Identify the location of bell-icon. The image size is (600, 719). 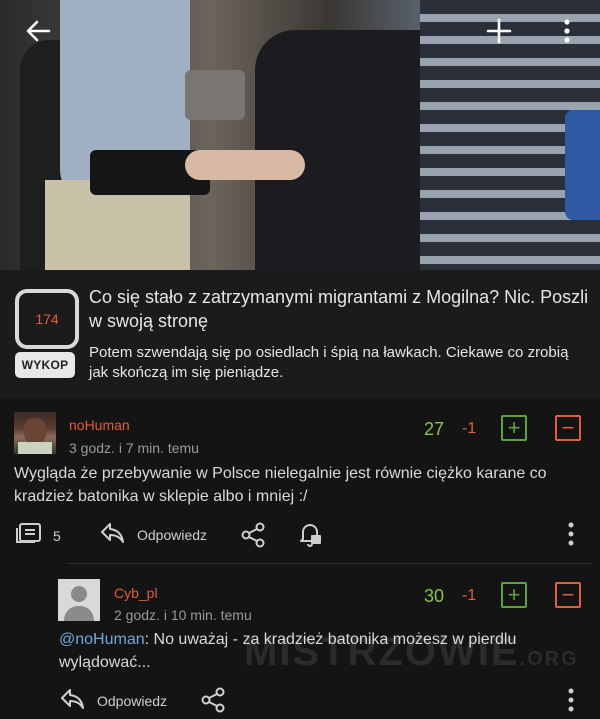
(311, 535).